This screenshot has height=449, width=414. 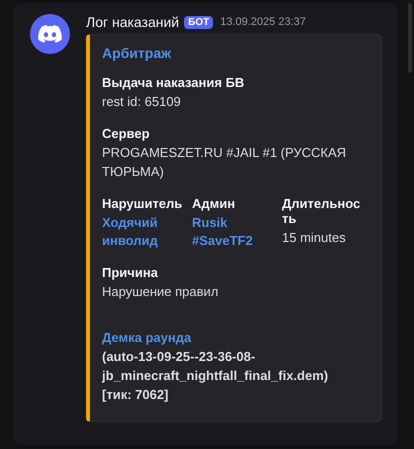 What do you see at coordinates (314, 237) in the screenshot?
I see `field-value: 15 minutes` at bounding box center [314, 237].